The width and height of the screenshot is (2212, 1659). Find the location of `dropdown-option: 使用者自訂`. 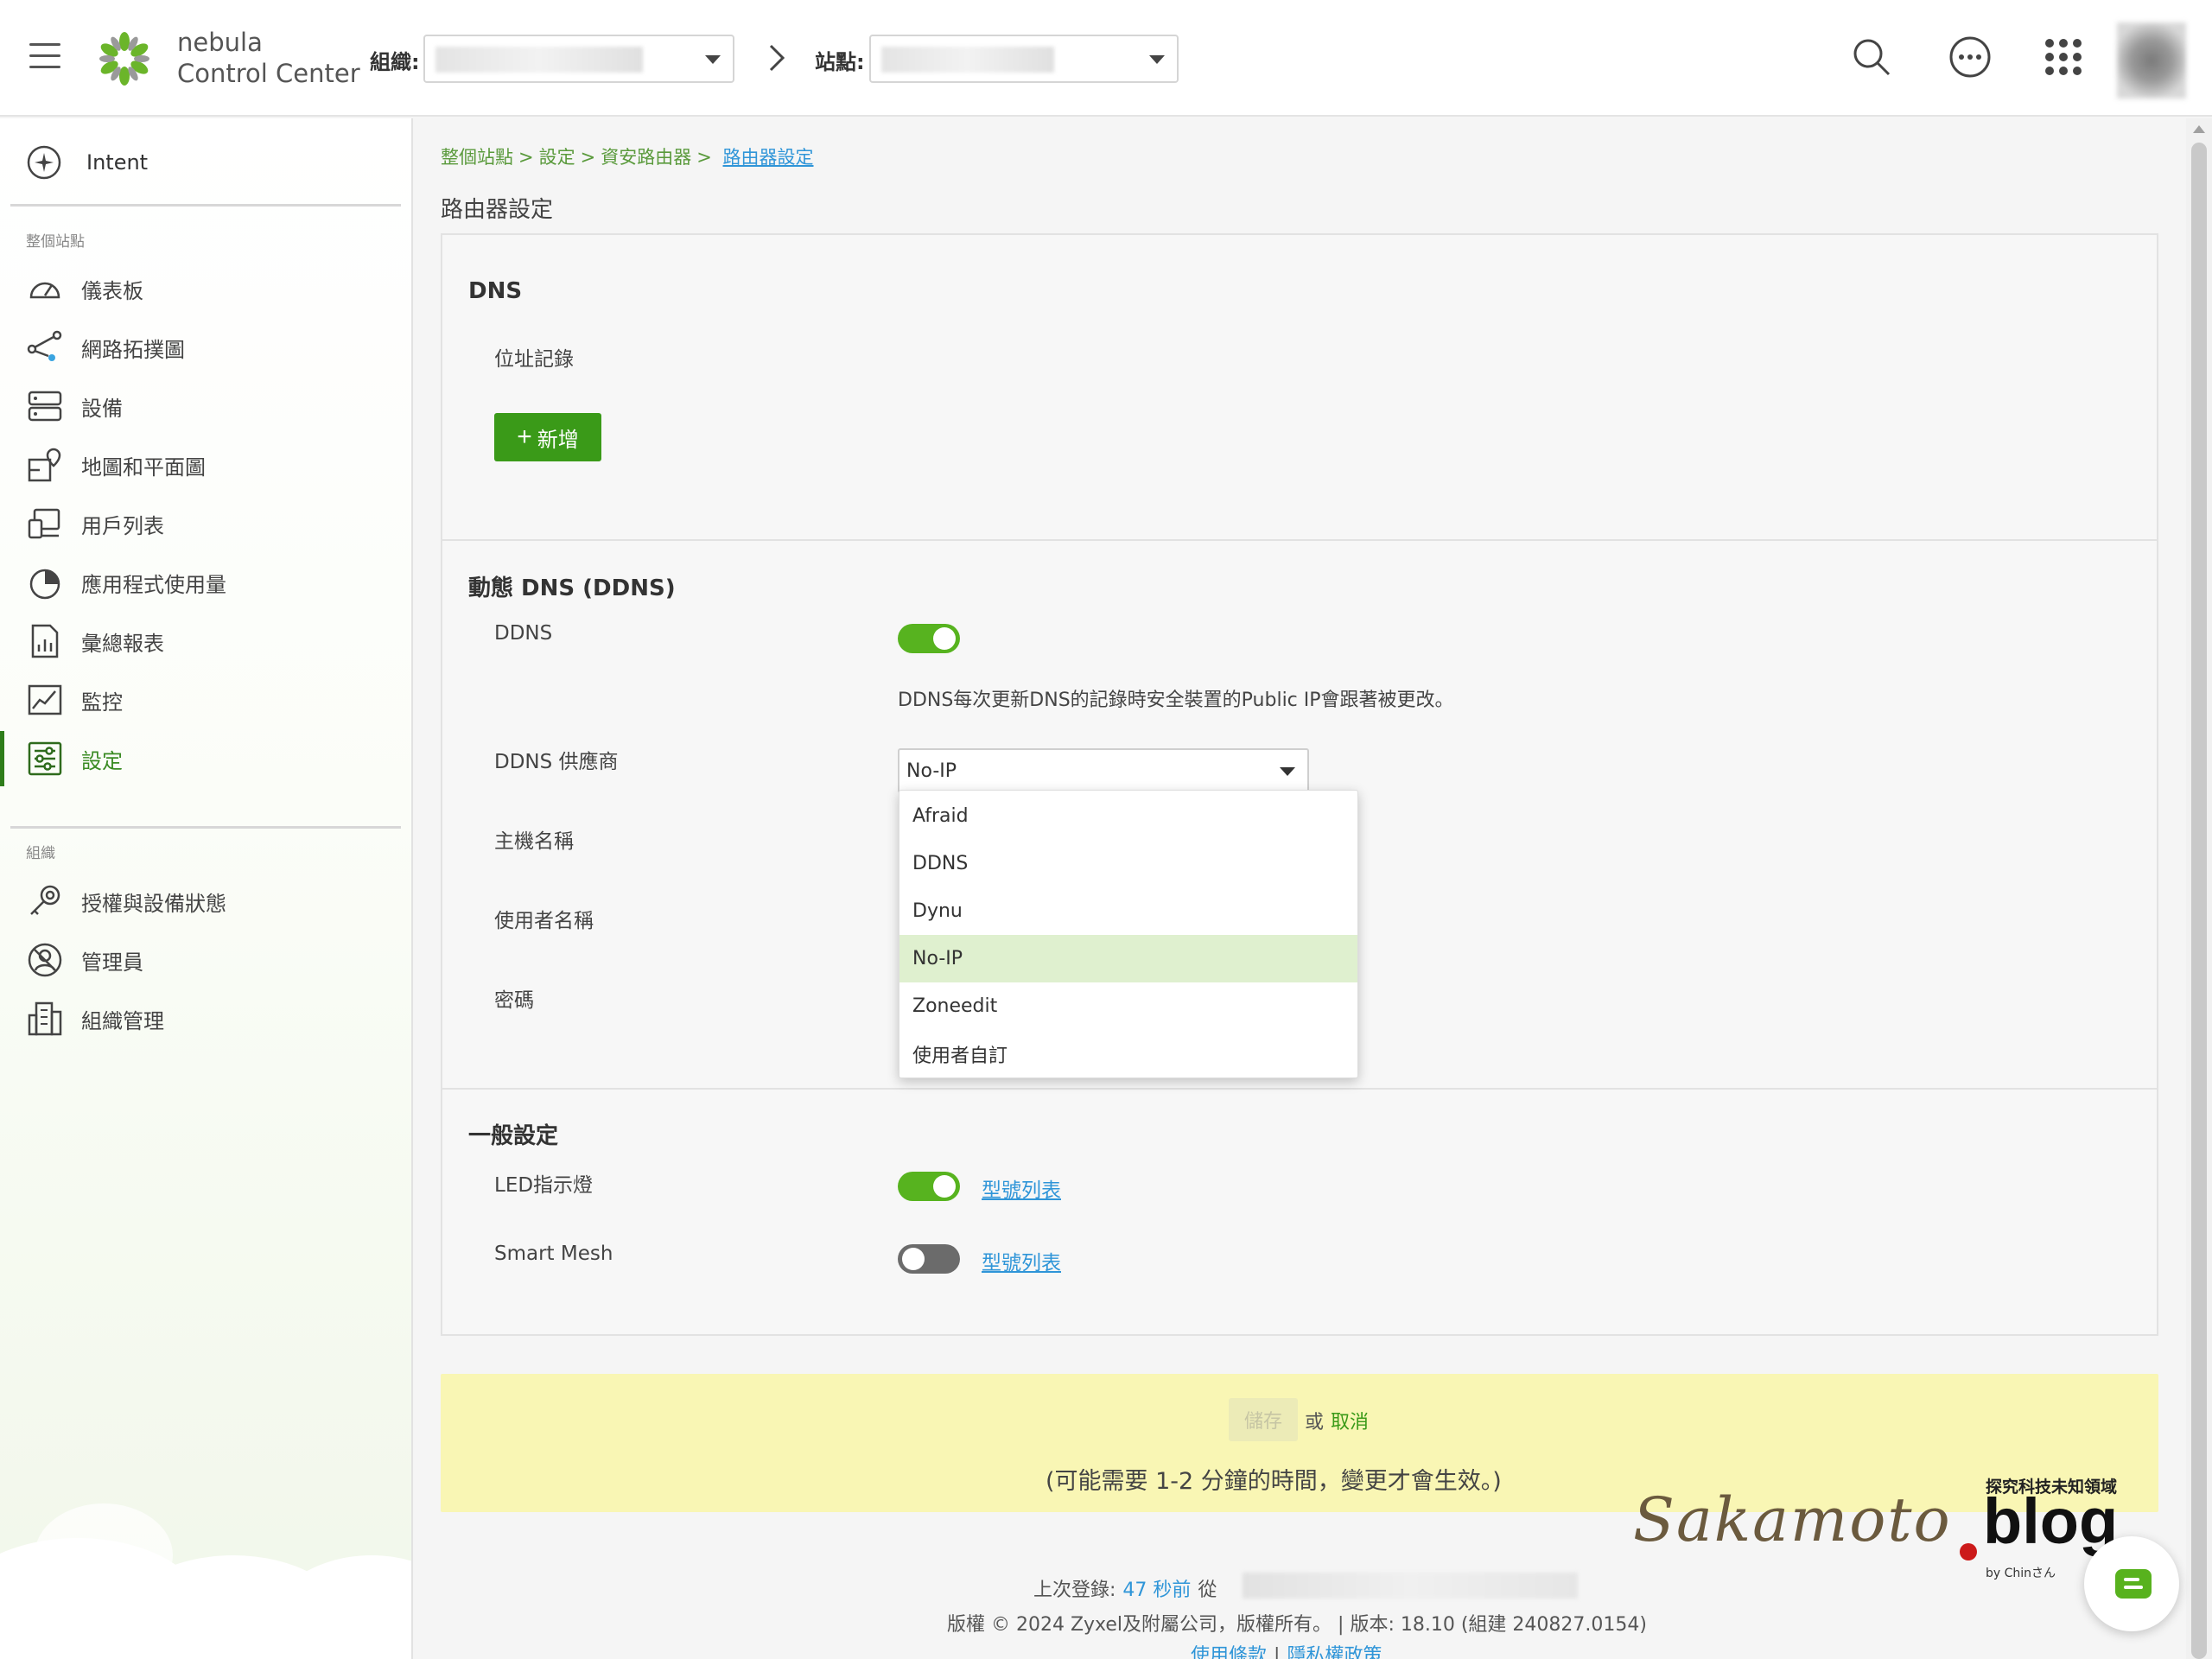

dropdown-option: 使用者自訂 is located at coordinates (1128, 1053).